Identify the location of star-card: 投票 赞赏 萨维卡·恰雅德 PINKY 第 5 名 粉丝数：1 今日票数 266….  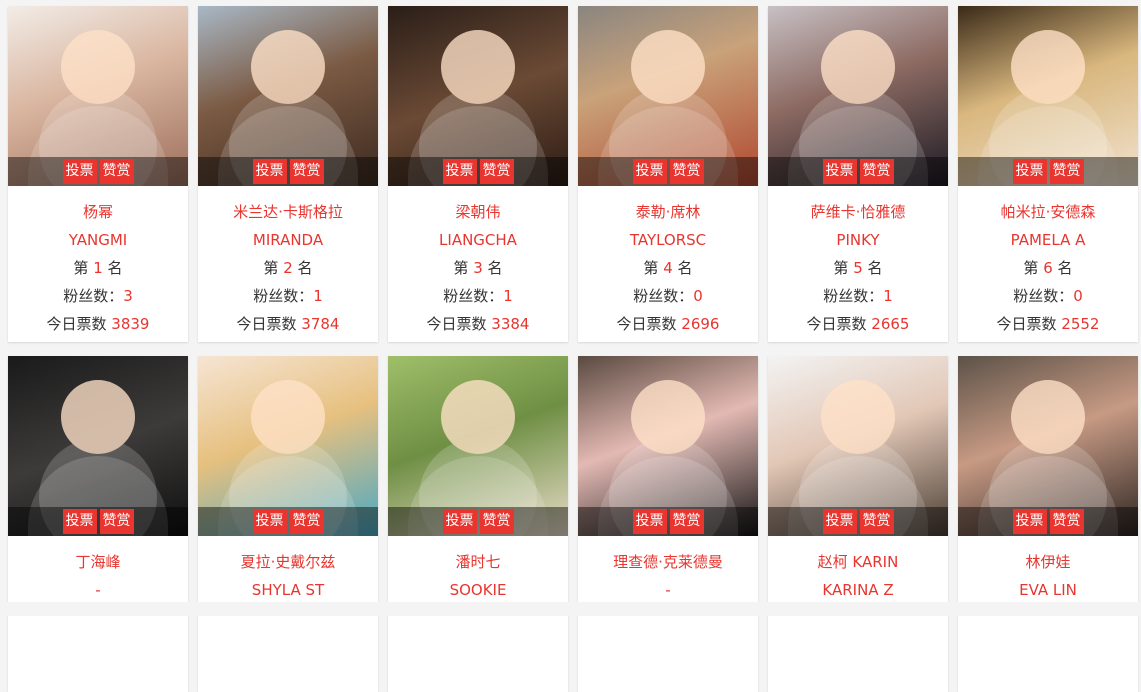
(858, 174).